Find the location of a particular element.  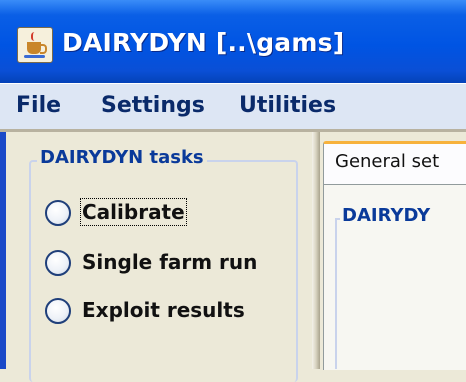

tasks-group-title: DAIRYDYN tasks is located at coordinates (122, 157).